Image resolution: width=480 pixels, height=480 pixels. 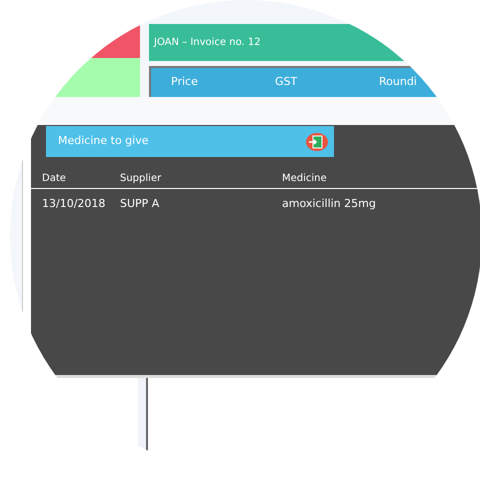 I want to click on invoice-title: JOAN – Invoice no. 12, so click(x=207, y=43).